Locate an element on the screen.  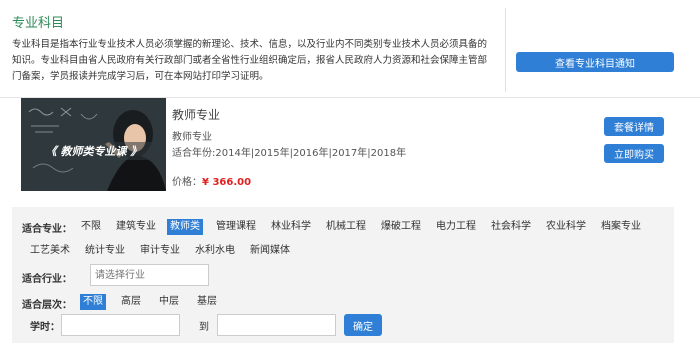
hours-min-input is located at coordinates (120, 325).